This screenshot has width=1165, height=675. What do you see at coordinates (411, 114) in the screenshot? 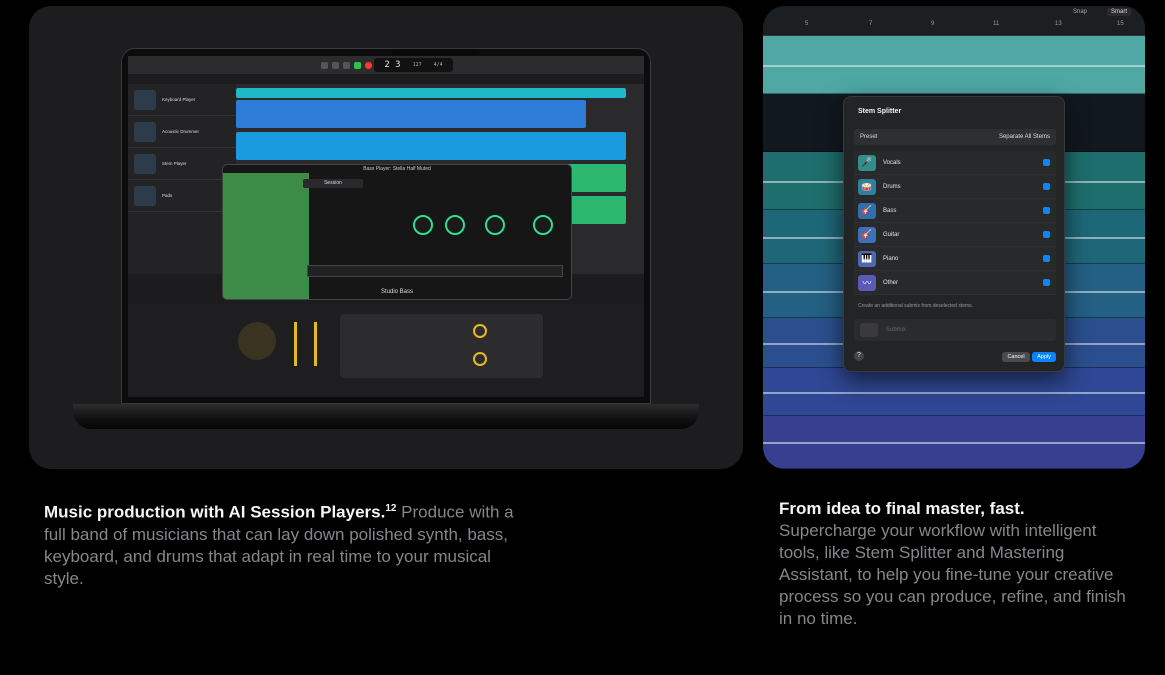
I see `region-keyboard` at bounding box center [411, 114].